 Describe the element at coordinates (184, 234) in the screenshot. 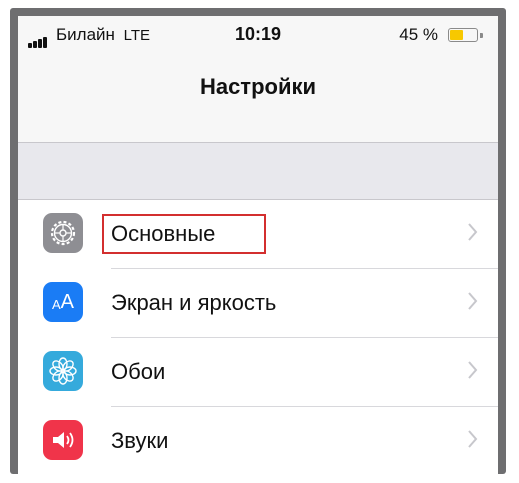

I see `highlight-box` at that location.